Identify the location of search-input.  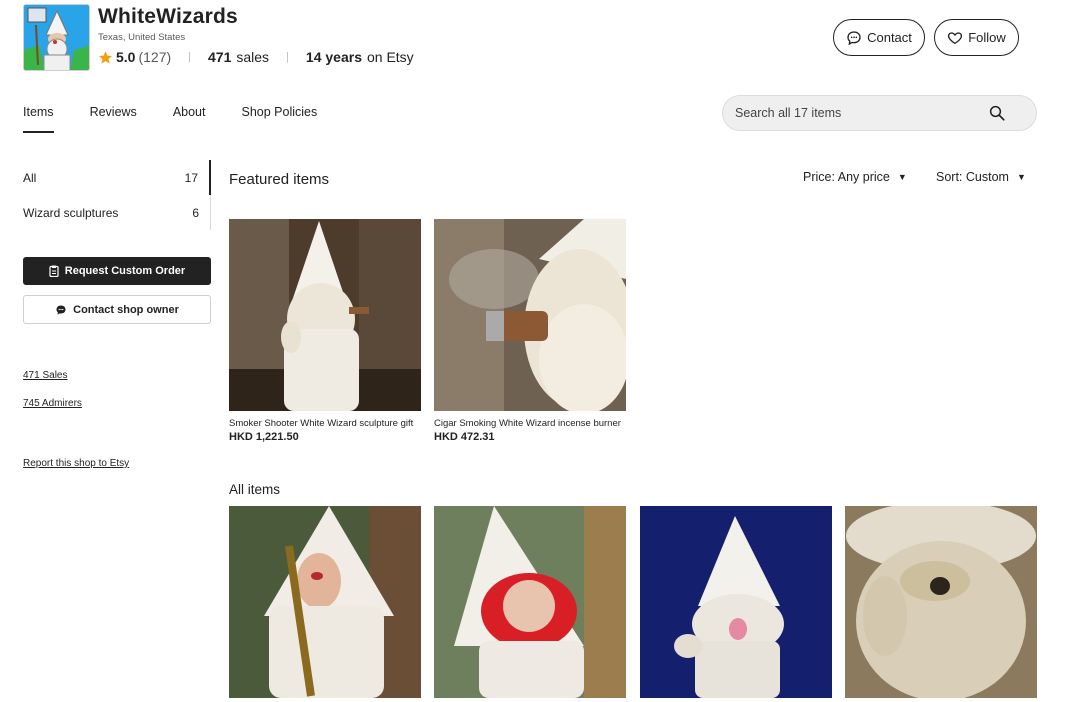
(860, 113).